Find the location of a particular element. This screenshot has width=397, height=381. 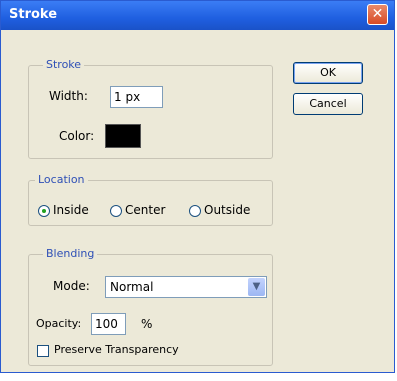

close-button: ✕ is located at coordinates (377, 14).